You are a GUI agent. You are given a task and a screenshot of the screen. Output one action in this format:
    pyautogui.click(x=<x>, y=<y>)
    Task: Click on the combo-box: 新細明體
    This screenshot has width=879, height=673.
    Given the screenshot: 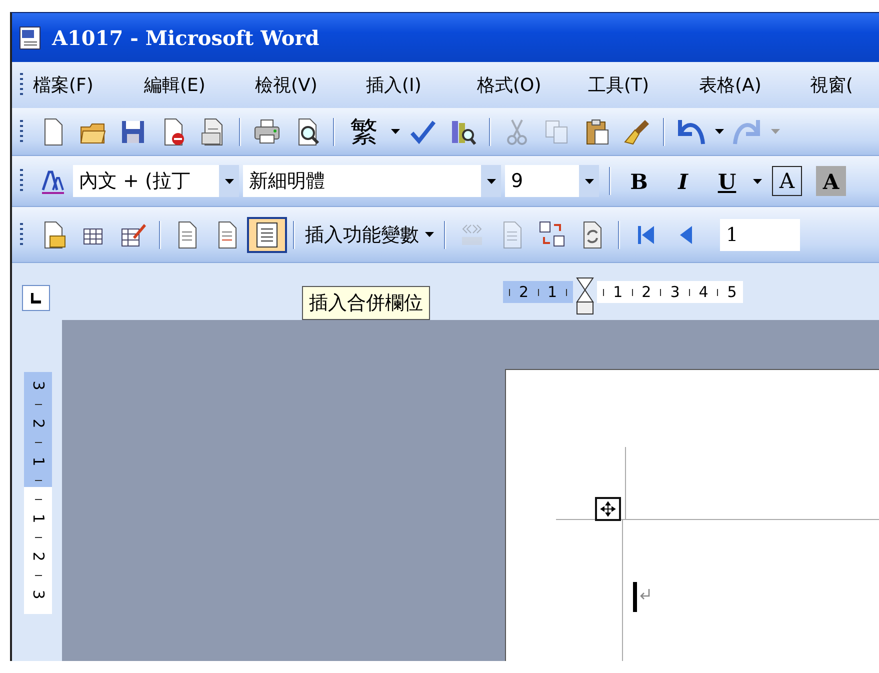 What is the action you would take?
    pyautogui.click(x=372, y=181)
    